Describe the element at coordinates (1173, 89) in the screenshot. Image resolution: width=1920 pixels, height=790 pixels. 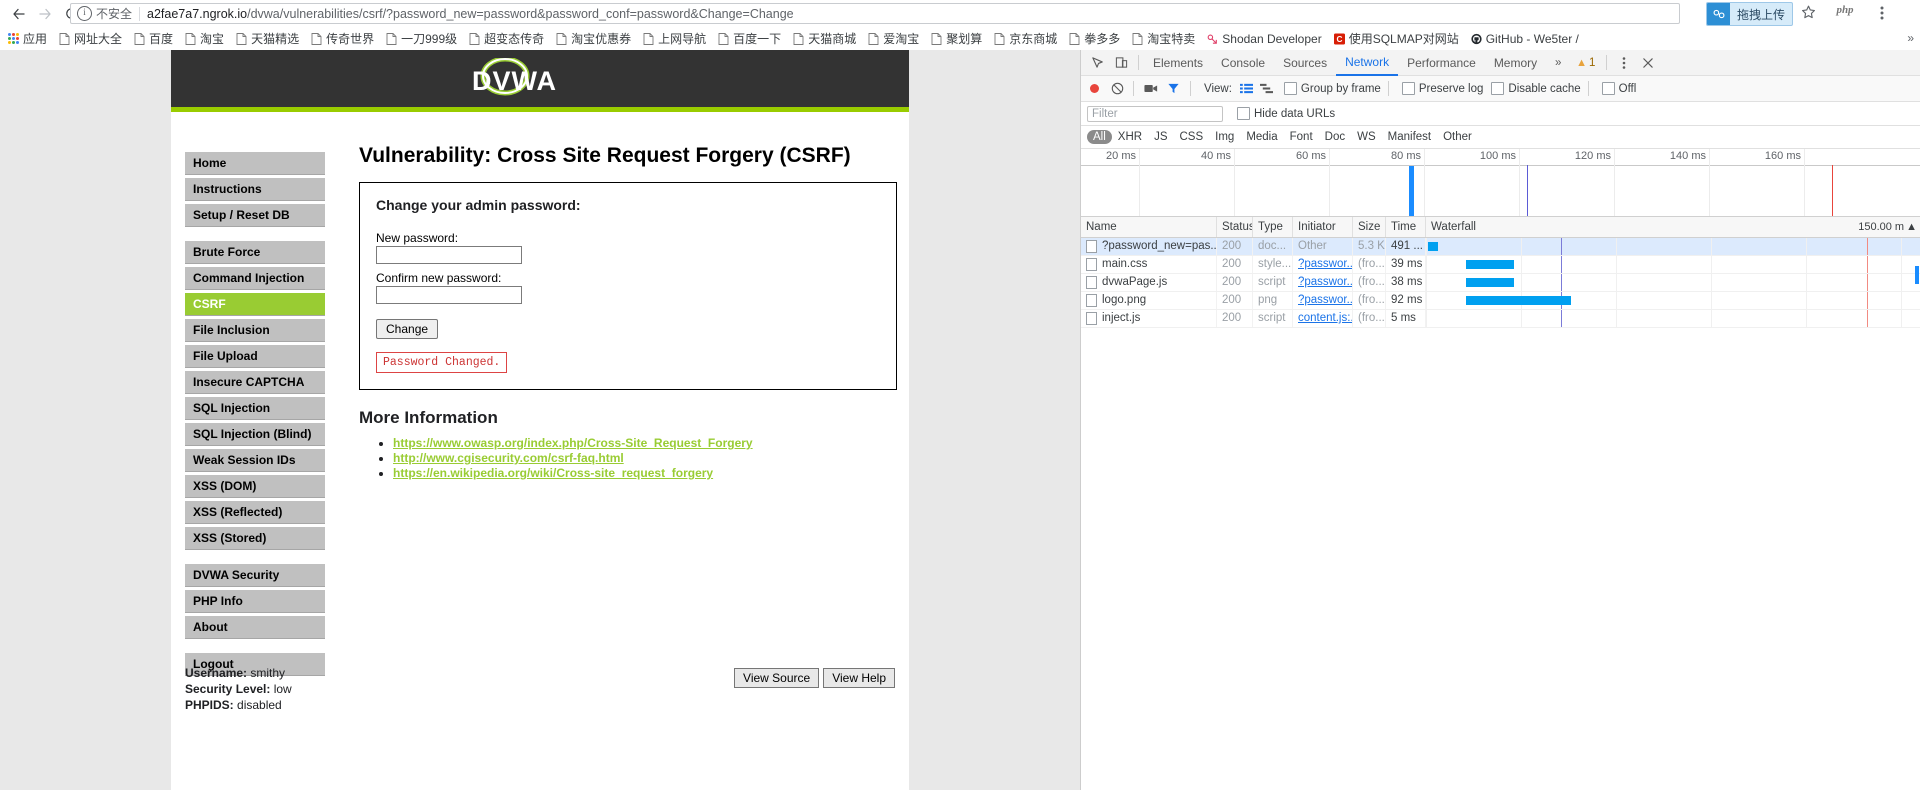
I see `funnel-icon` at that location.